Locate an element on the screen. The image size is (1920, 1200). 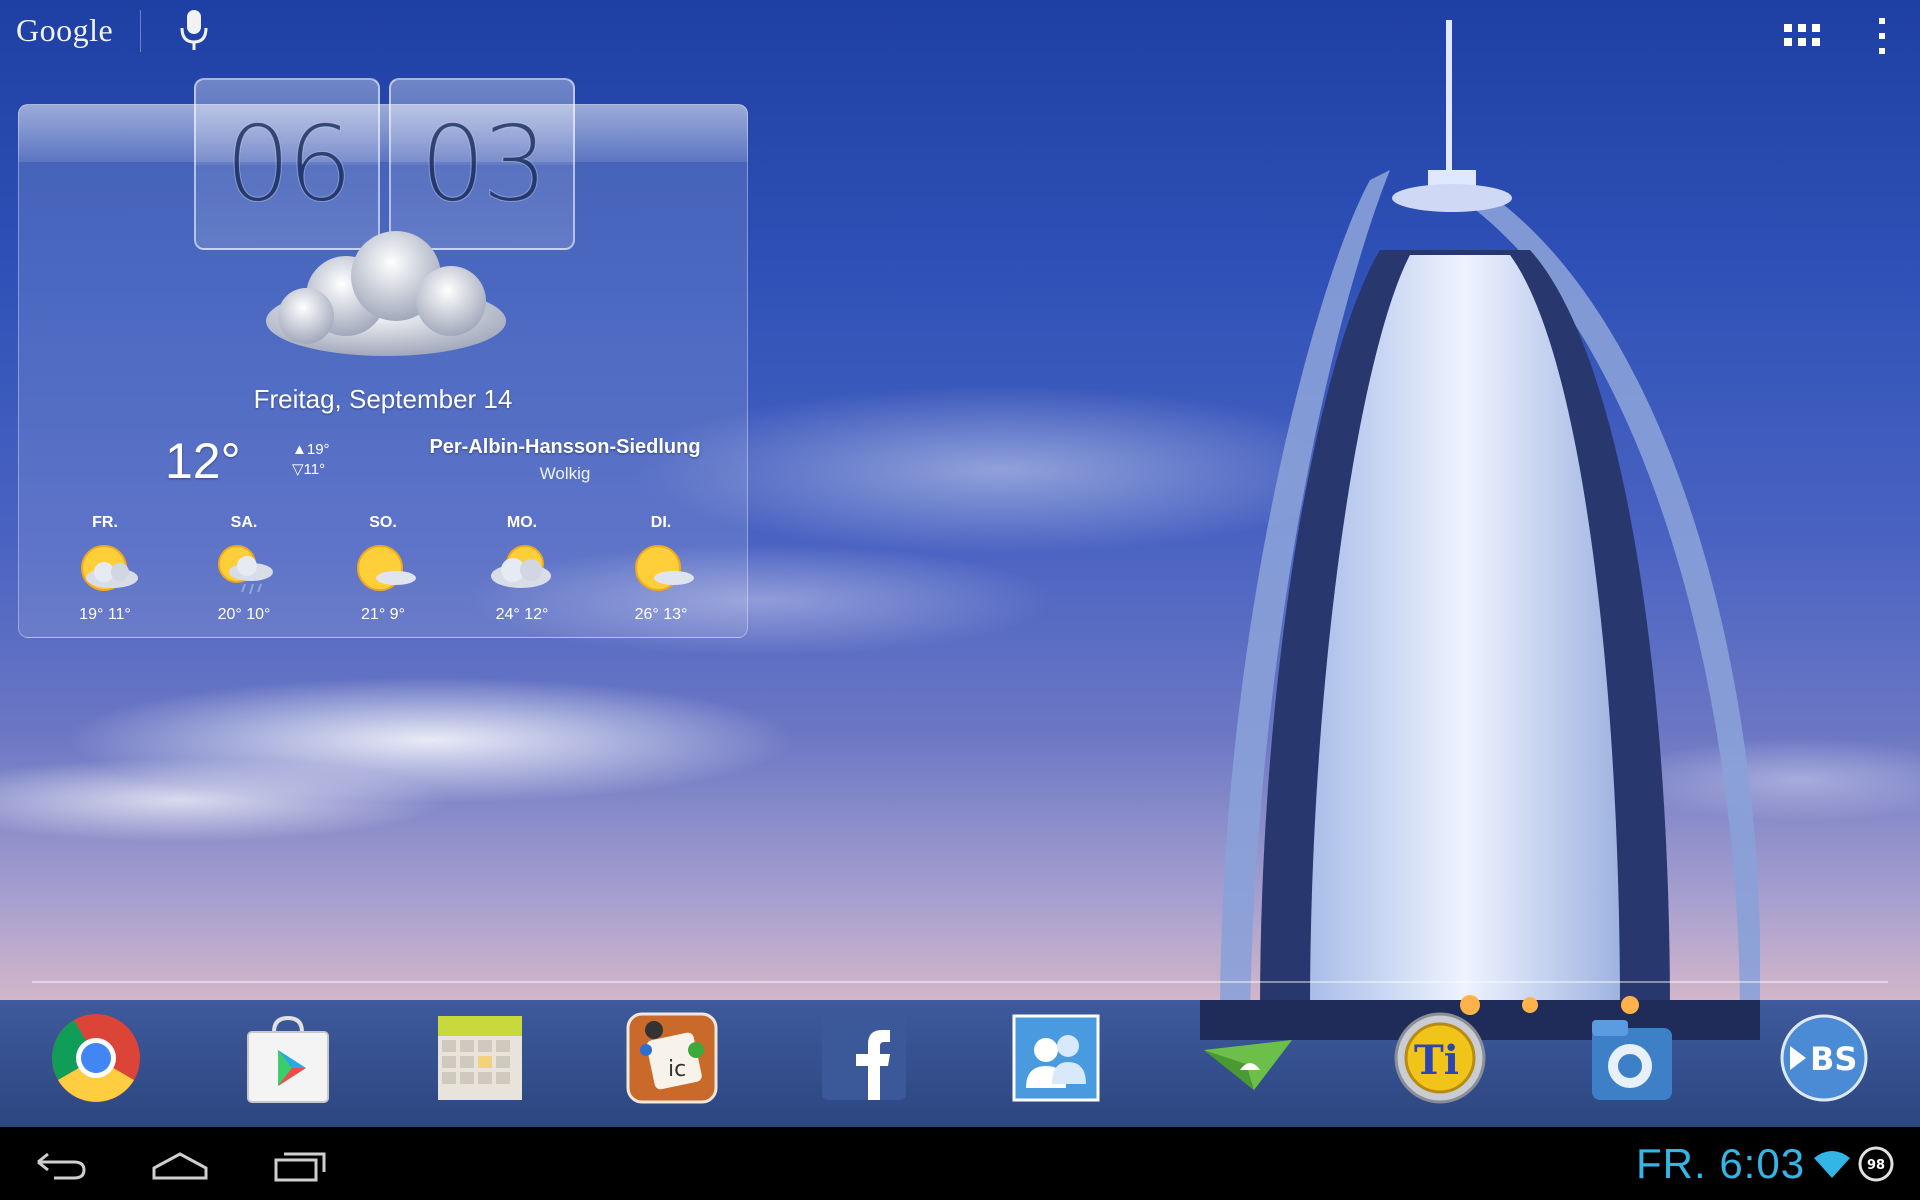
weather-widget-header-band is located at coordinates (383, 133).